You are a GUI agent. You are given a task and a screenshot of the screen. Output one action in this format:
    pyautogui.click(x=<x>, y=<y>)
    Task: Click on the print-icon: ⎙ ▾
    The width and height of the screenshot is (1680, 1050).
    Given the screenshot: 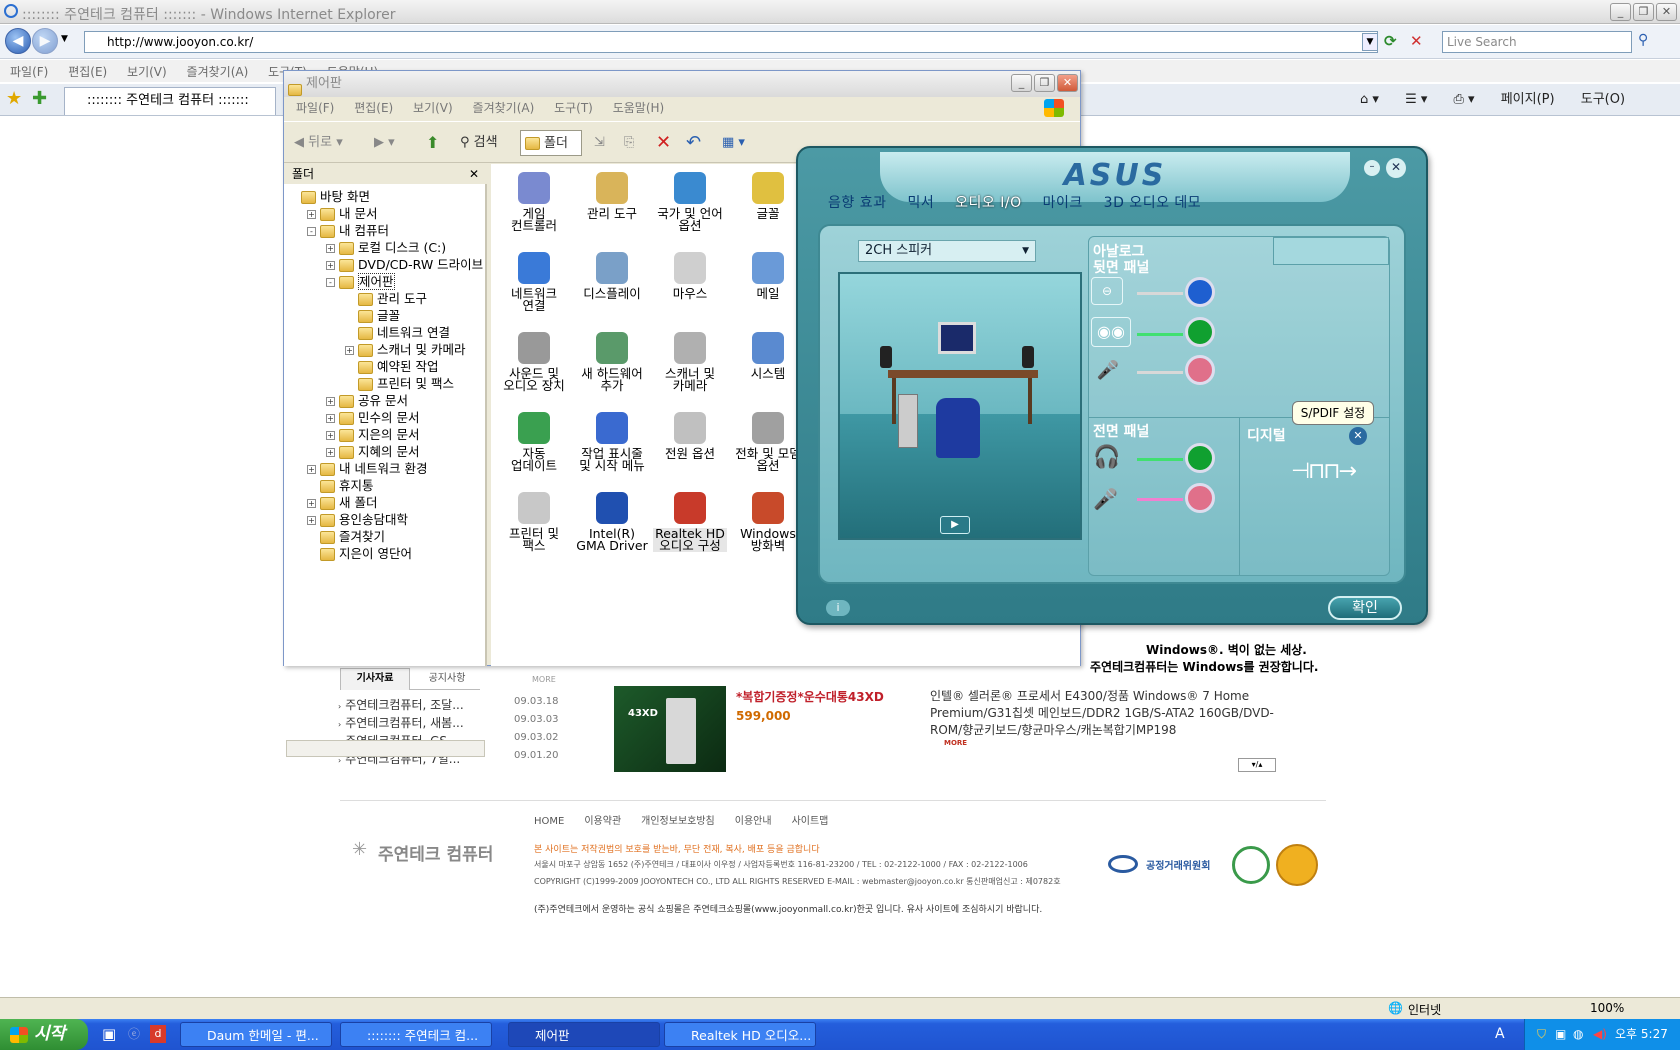 What is the action you would take?
    pyautogui.click(x=1464, y=99)
    